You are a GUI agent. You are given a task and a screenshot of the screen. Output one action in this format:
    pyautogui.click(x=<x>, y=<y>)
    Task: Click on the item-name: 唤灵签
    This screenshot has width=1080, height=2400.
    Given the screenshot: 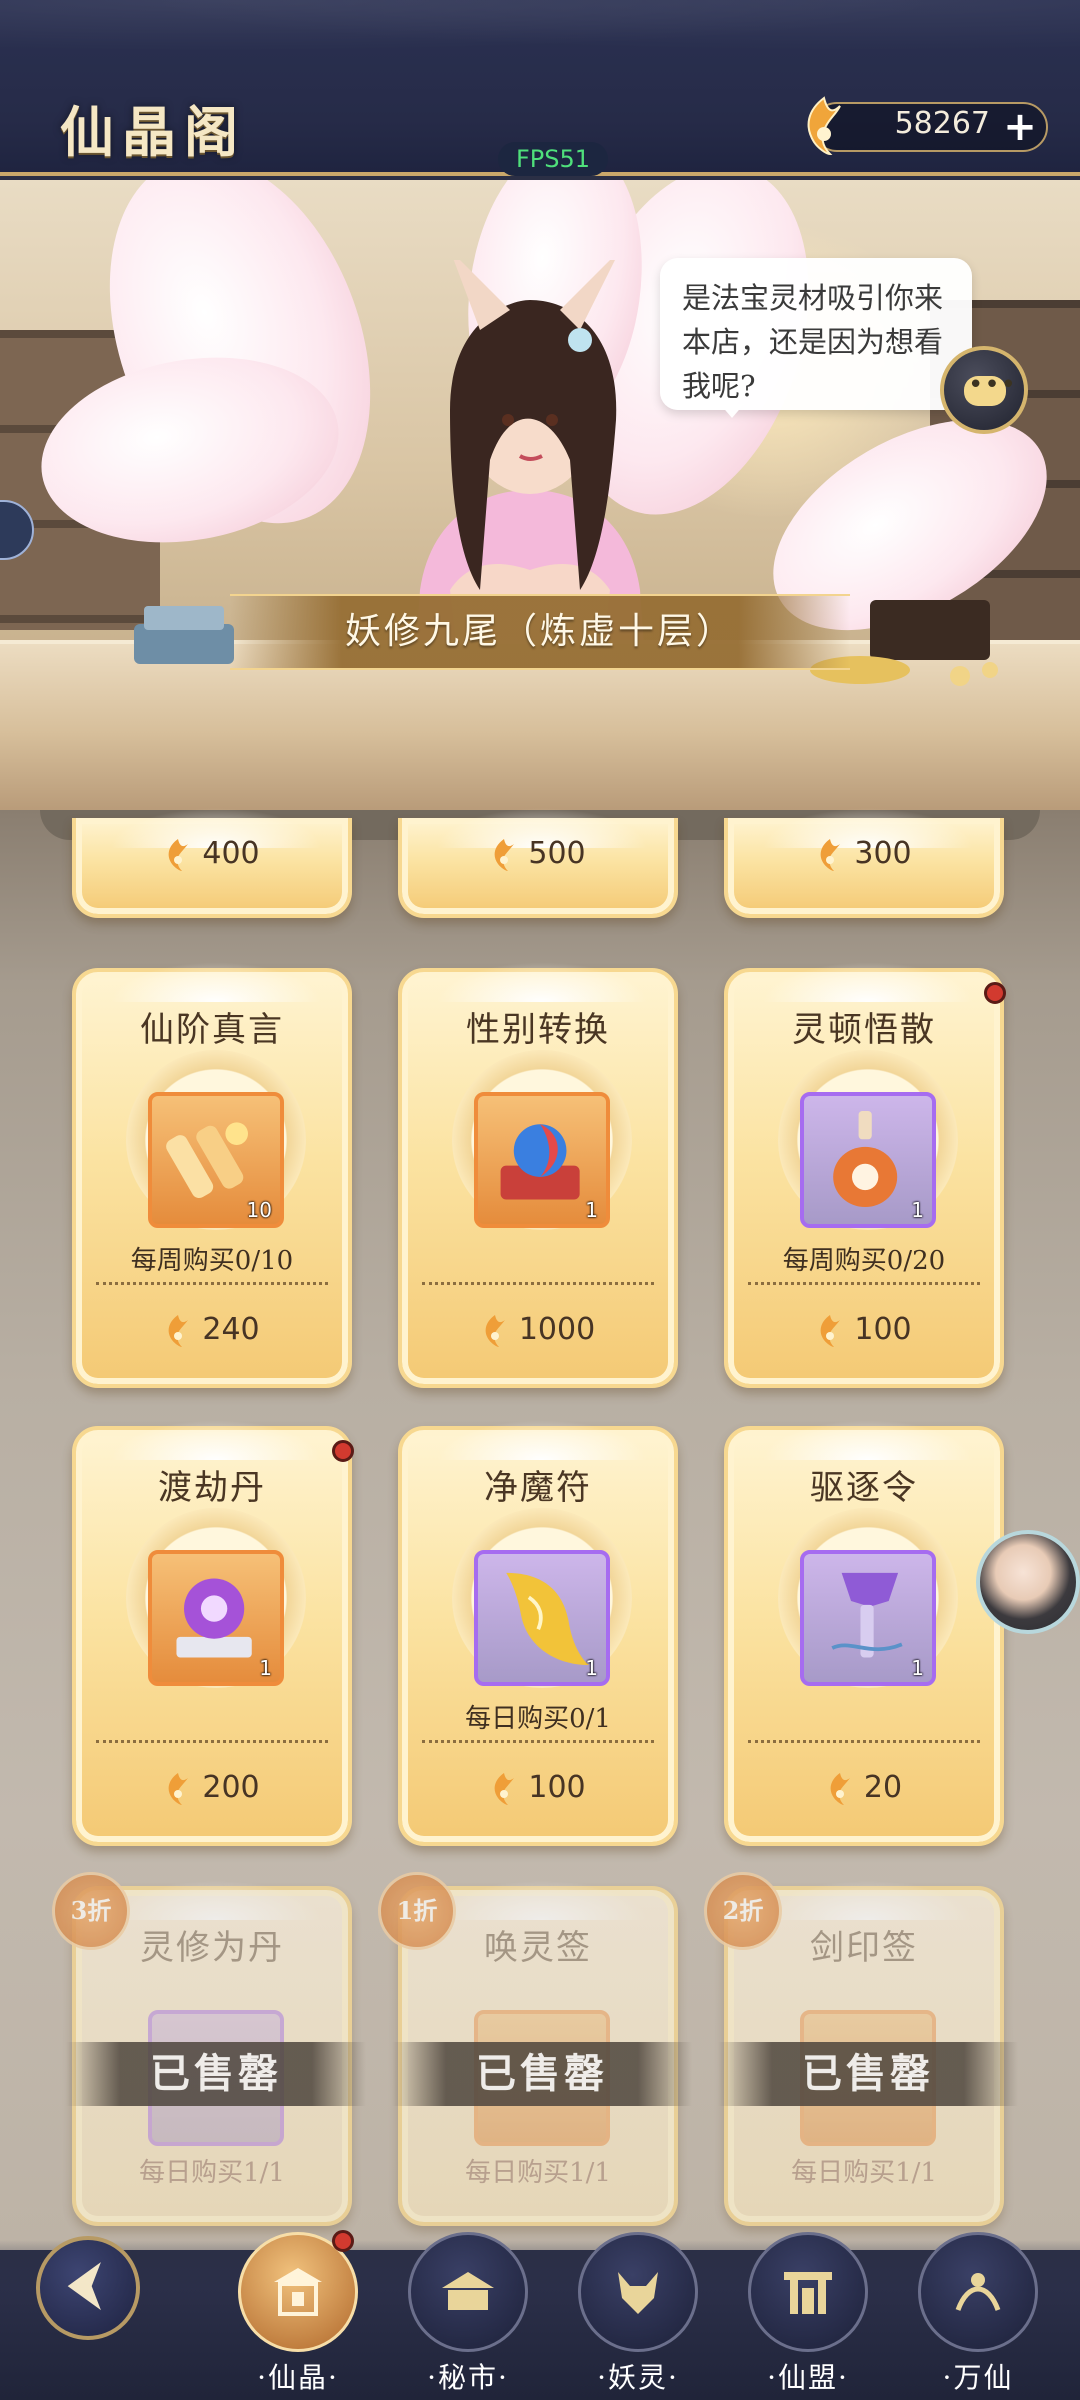 What is the action you would take?
    pyautogui.click(x=538, y=1948)
    